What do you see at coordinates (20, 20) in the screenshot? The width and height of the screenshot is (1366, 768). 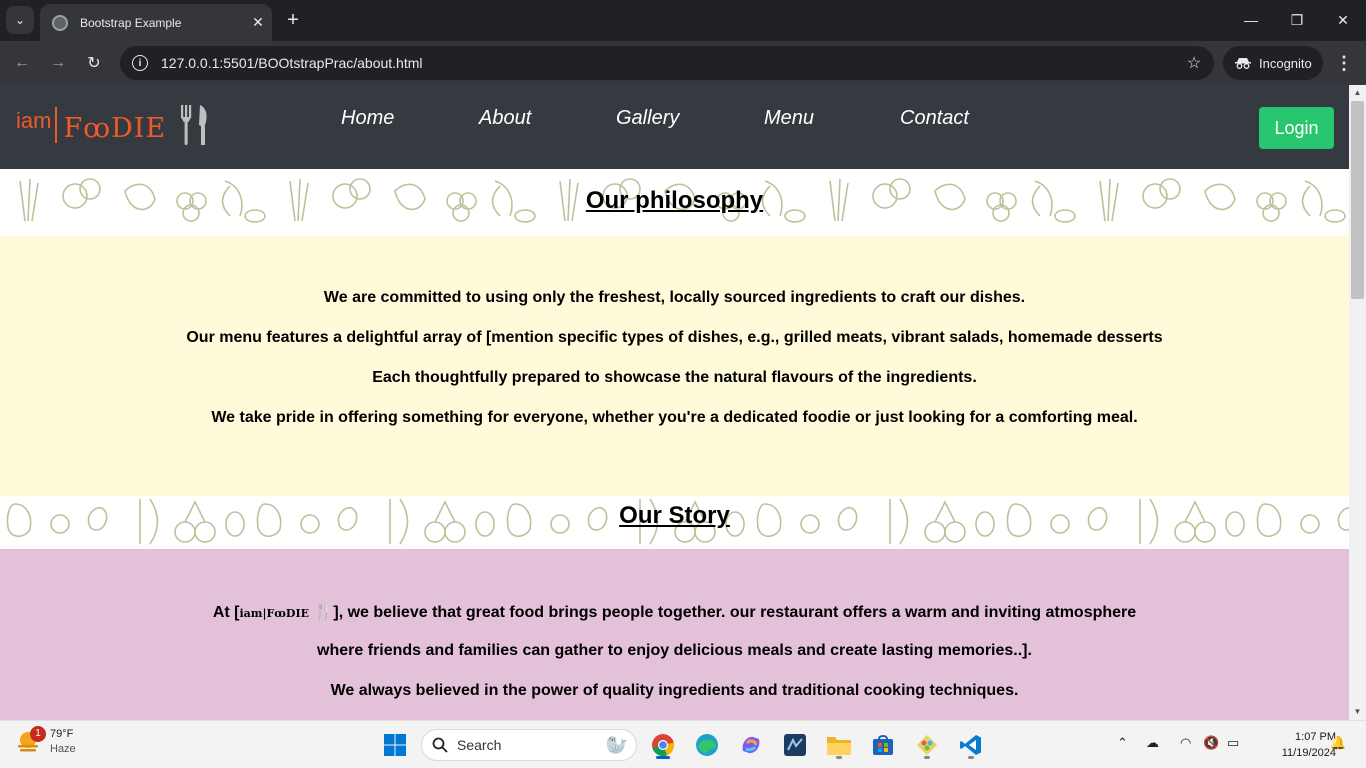 I see `tab-search-chevron-icon: ⌄` at bounding box center [20, 20].